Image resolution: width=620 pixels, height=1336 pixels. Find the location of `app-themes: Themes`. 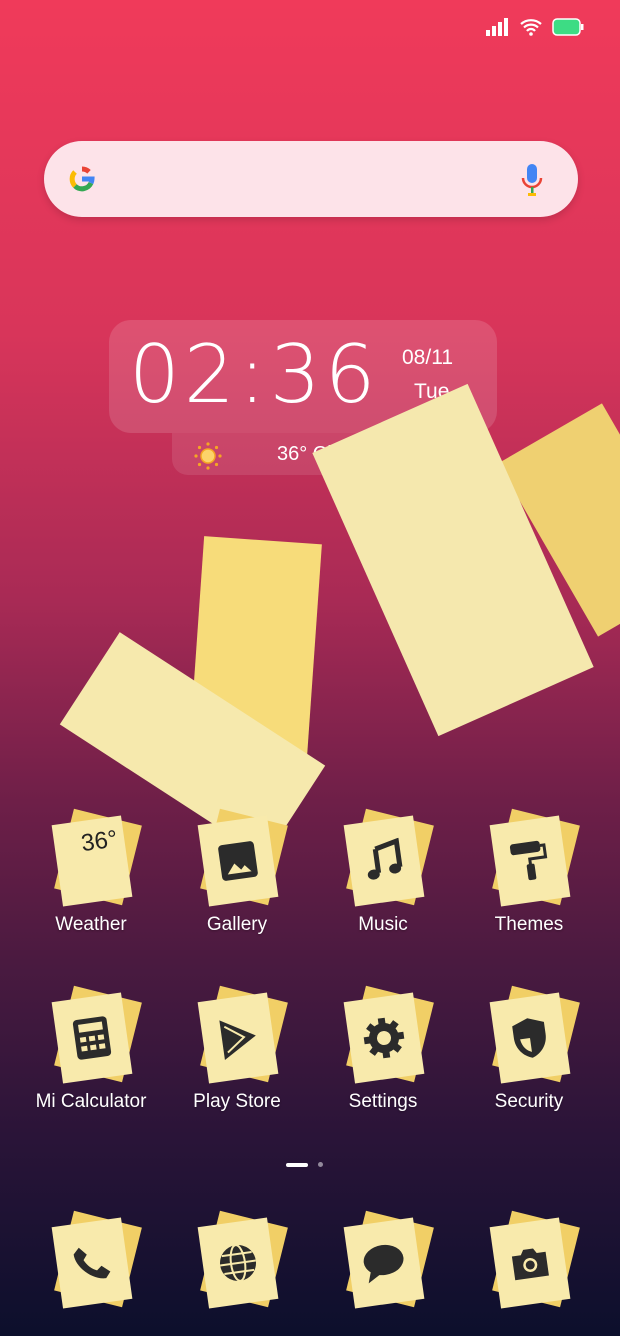

app-themes: Themes is located at coordinates (529, 872).